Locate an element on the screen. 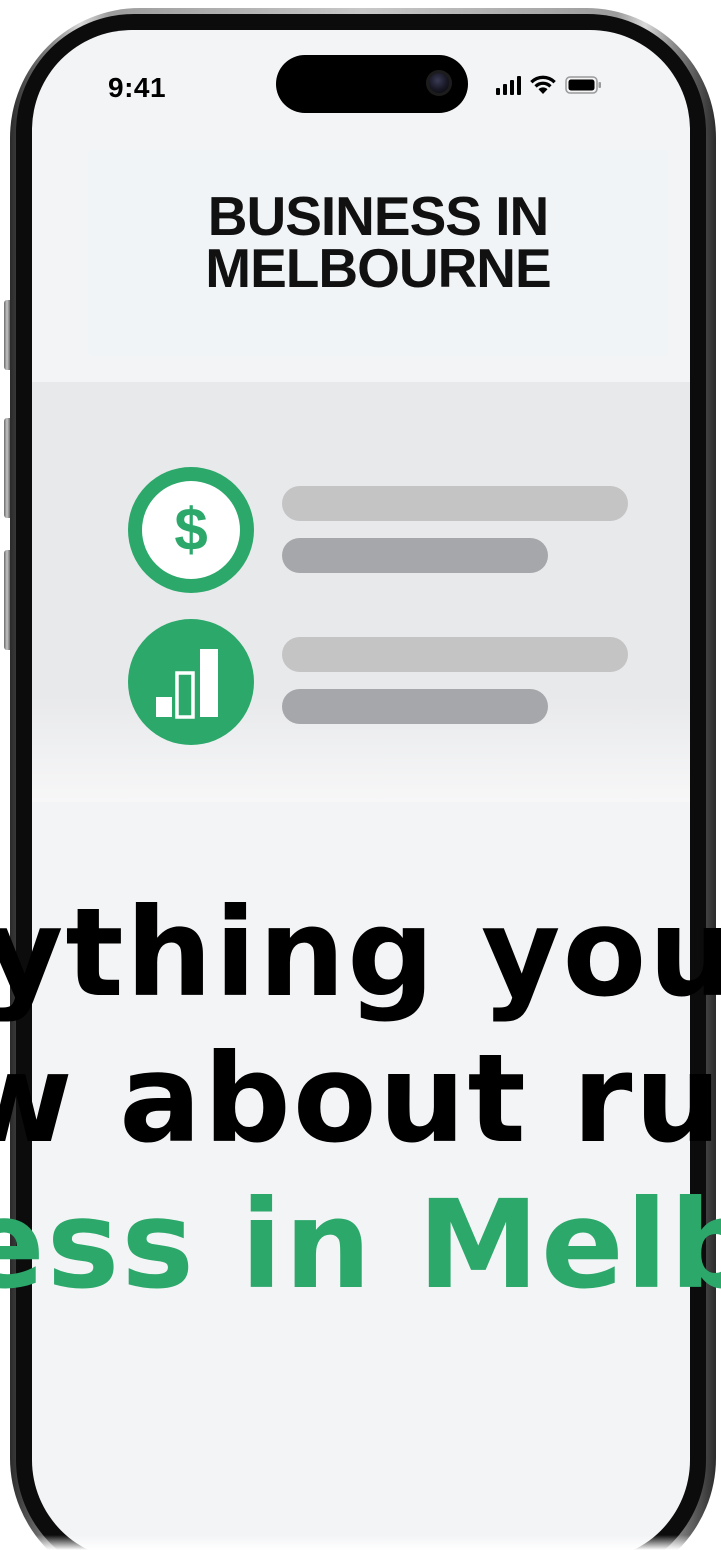 Image resolution: width=721 pixels, height=1550 pixels. status-time: 9:41 is located at coordinates (137, 87).